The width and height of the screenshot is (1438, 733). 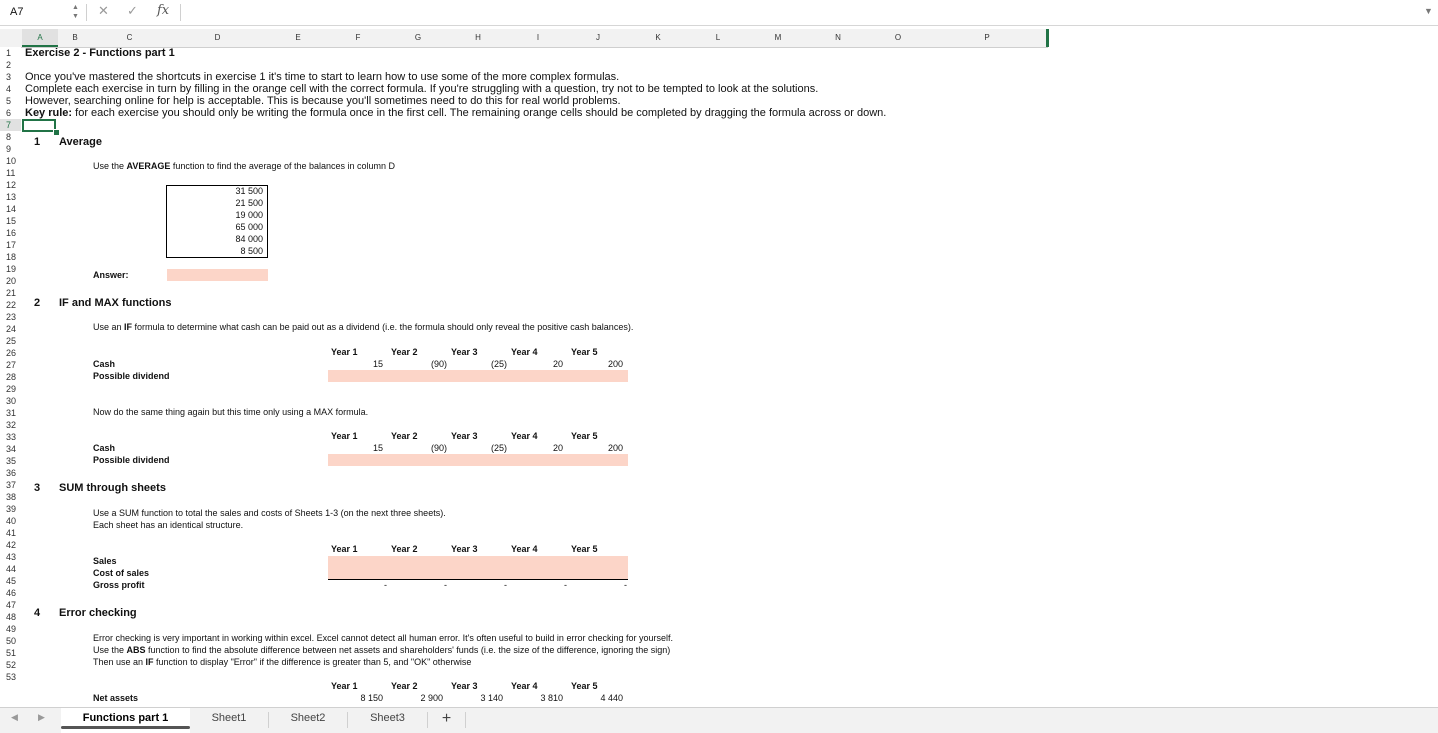 What do you see at coordinates (10, 449) in the screenshot?
I see `row-header: 34` at bounding box center [10, 449].